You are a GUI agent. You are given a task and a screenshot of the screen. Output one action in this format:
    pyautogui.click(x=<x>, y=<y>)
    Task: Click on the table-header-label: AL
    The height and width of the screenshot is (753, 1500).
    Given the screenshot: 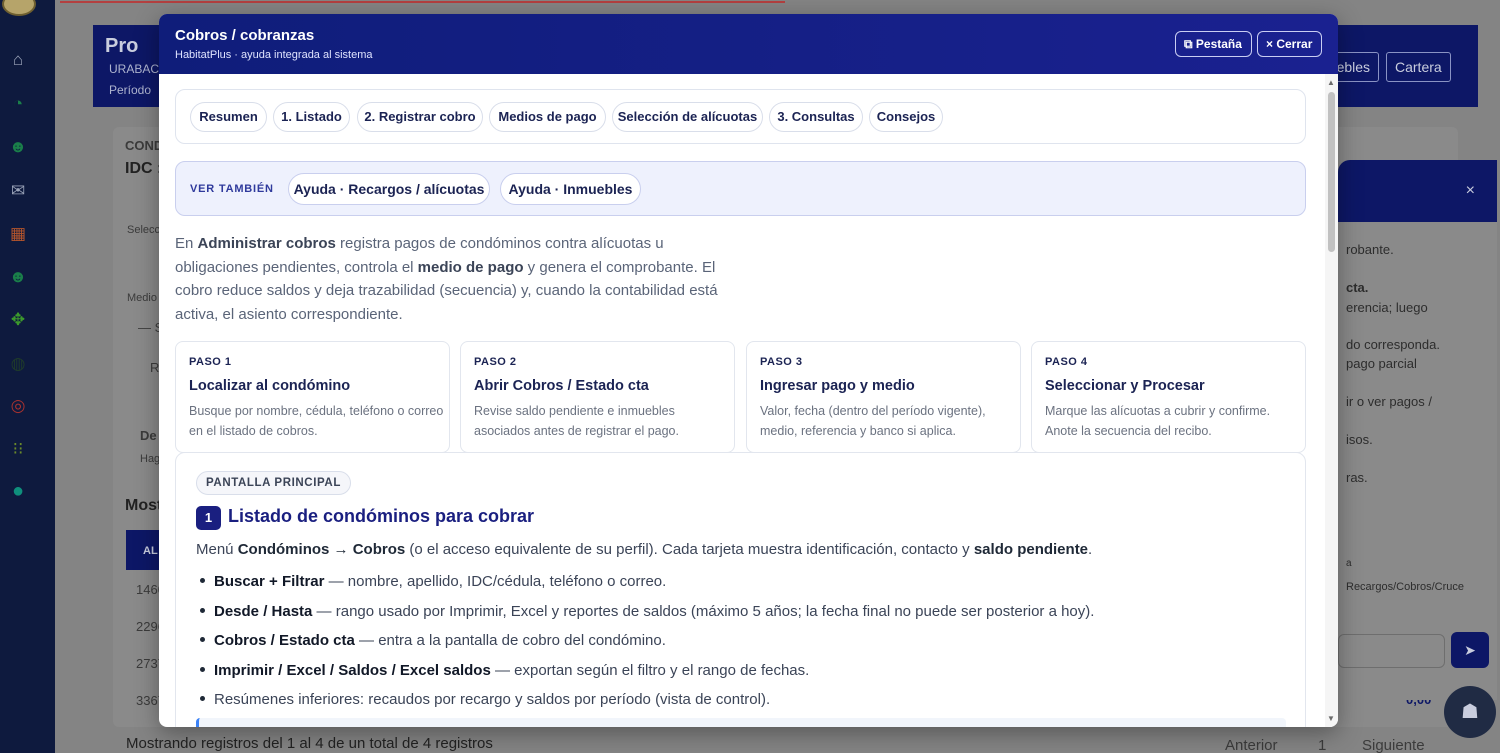 What is the action you would take?
    pyautogui.click(x=150, y=551)
    